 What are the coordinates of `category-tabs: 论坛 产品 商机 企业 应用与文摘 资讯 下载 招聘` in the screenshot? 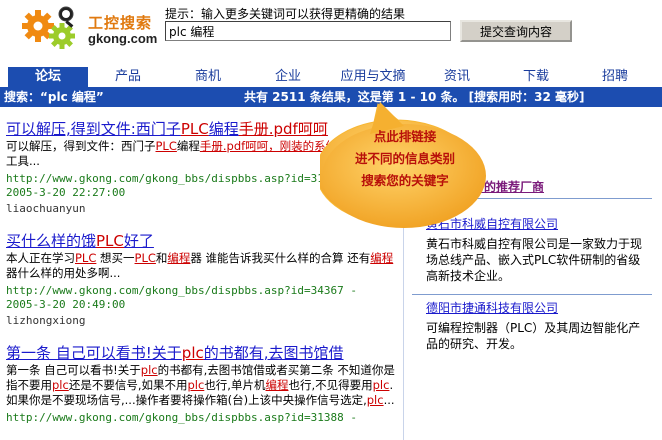 It's located at (331, 77).